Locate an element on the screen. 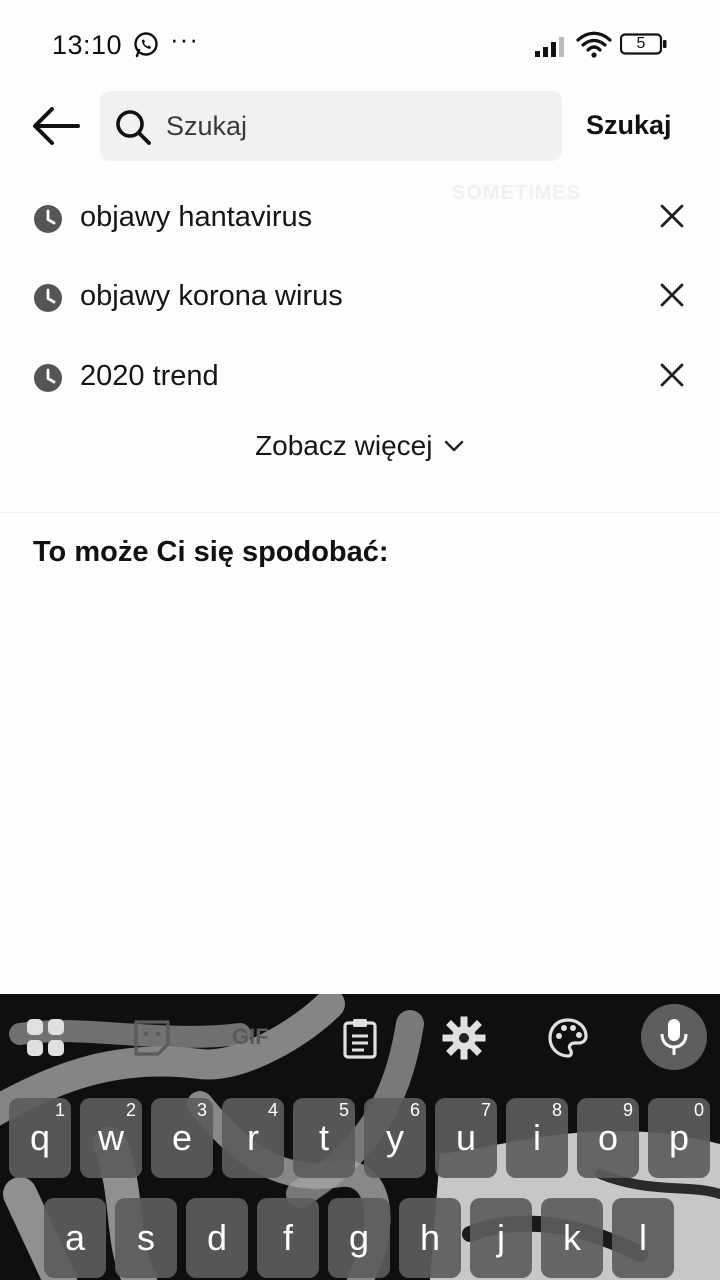 The width and height of the screenshot is (720, 1280). history-item: 2020 trend is located at coordinates (360, 379).